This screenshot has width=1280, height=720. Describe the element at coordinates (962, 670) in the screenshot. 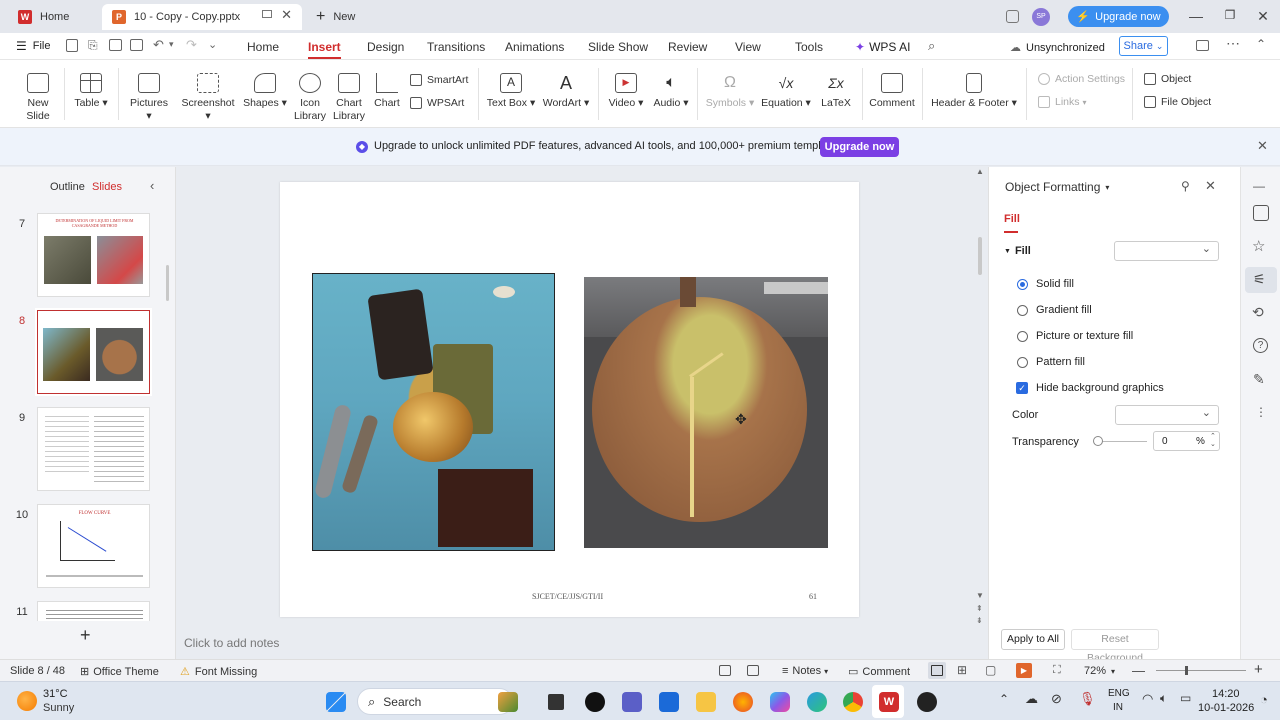

I see `grid-view-icon: ⊞` at that location.